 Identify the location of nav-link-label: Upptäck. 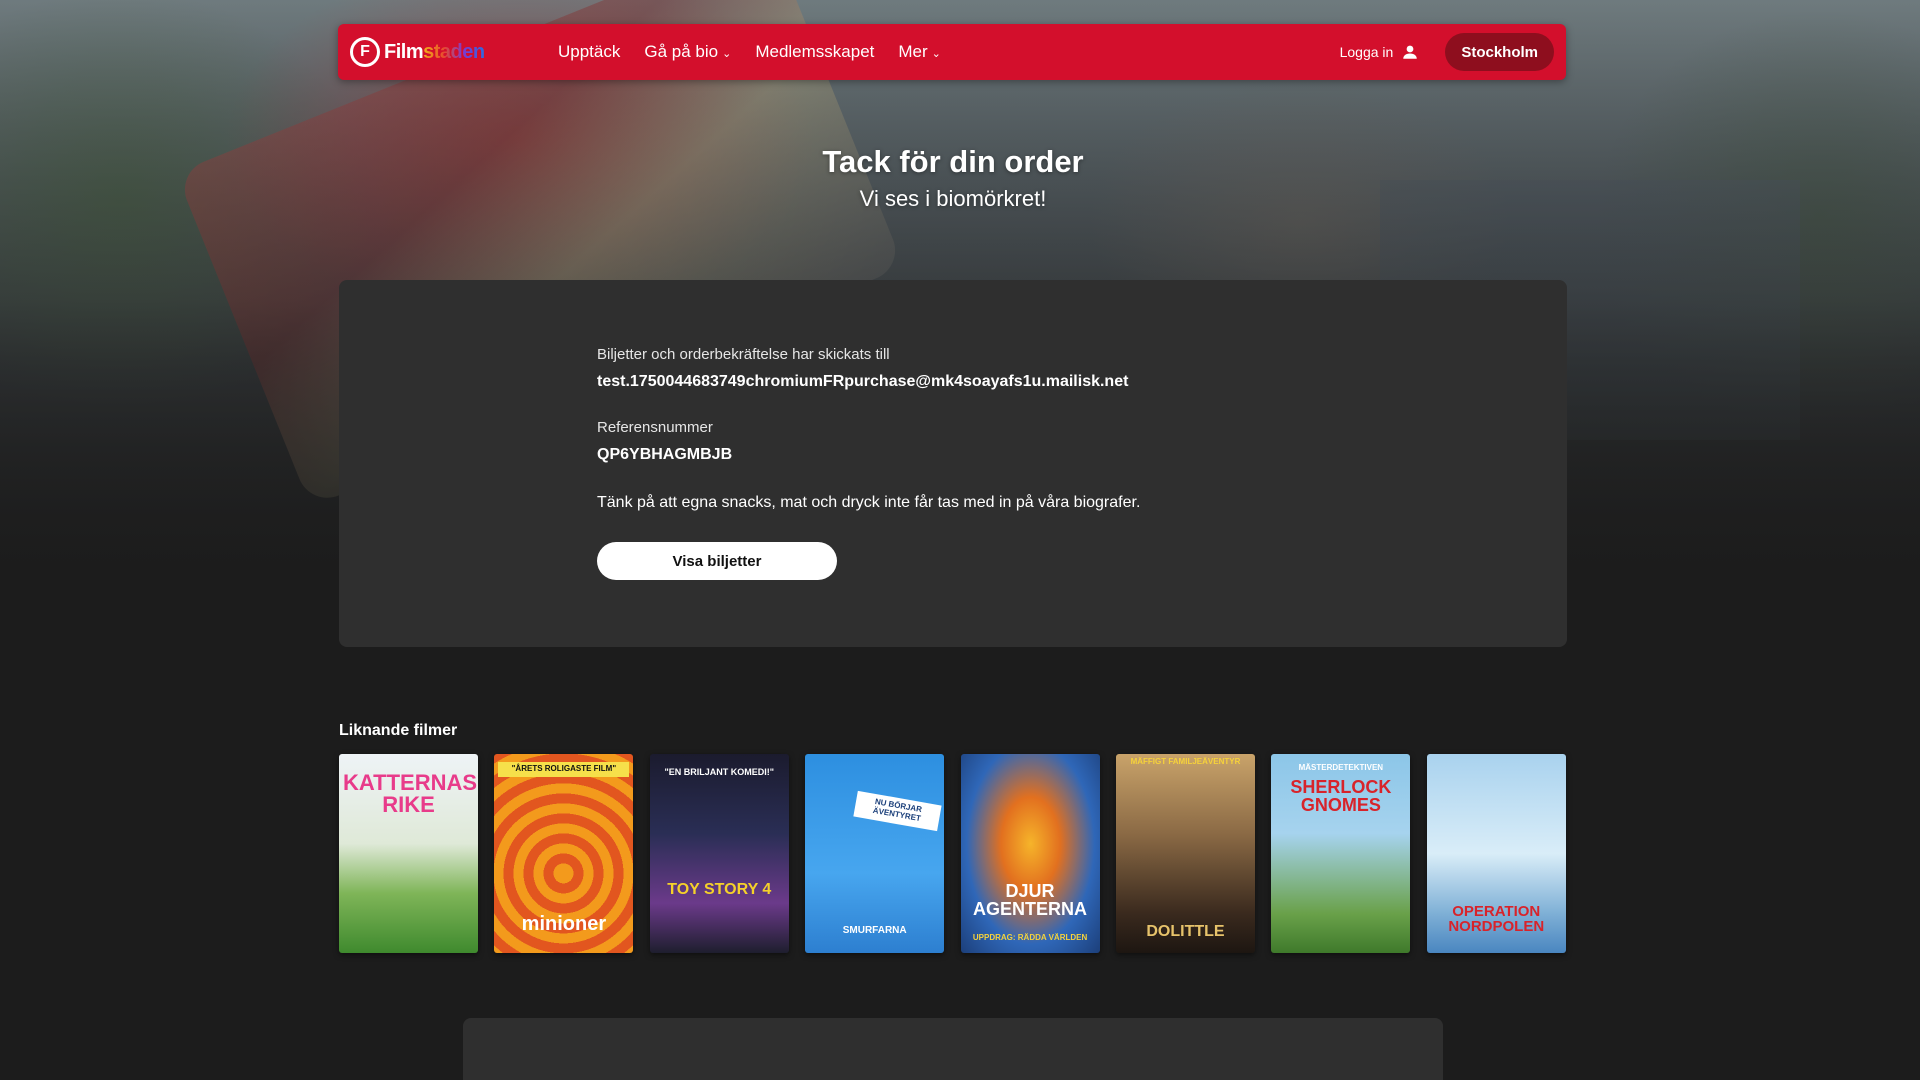
(589, 51).